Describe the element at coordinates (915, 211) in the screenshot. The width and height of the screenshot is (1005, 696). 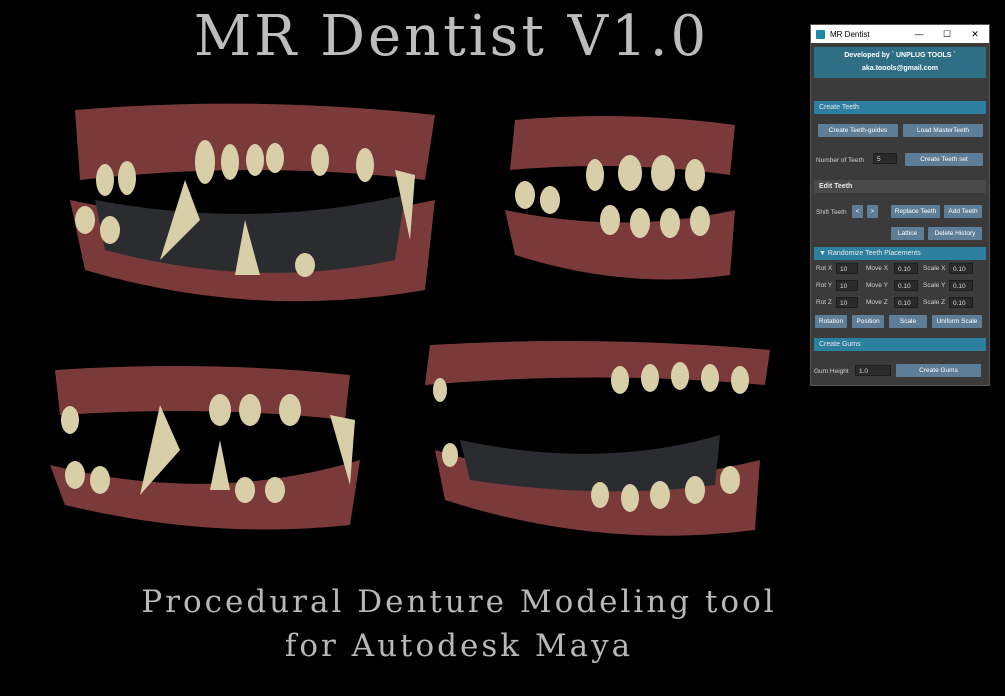
I see `replace-teeth-button: Replace Teeth` at that location.